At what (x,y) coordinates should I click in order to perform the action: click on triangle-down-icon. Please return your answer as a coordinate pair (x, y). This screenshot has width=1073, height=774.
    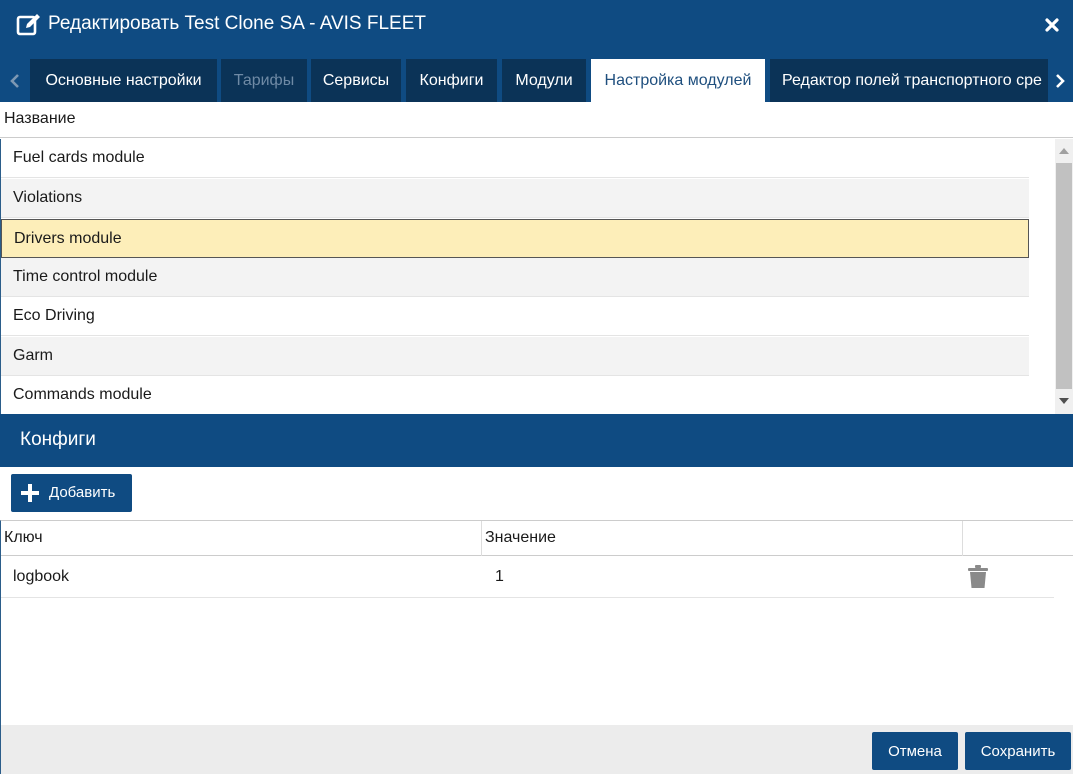
    Looking at the image, I should click on (1064, 401).